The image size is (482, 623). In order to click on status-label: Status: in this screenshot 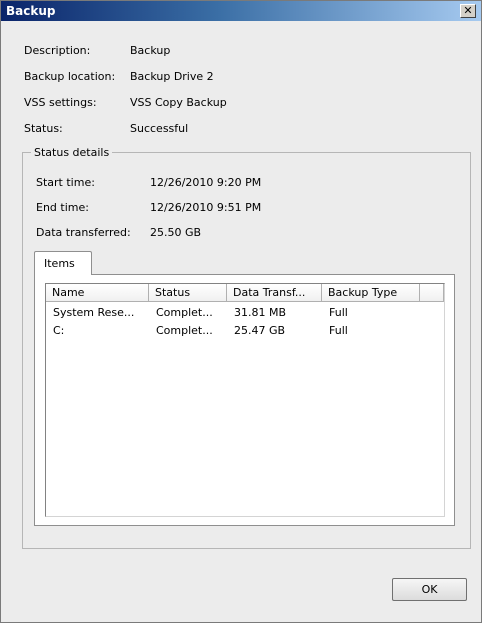, I will do `click(43, 128)`.